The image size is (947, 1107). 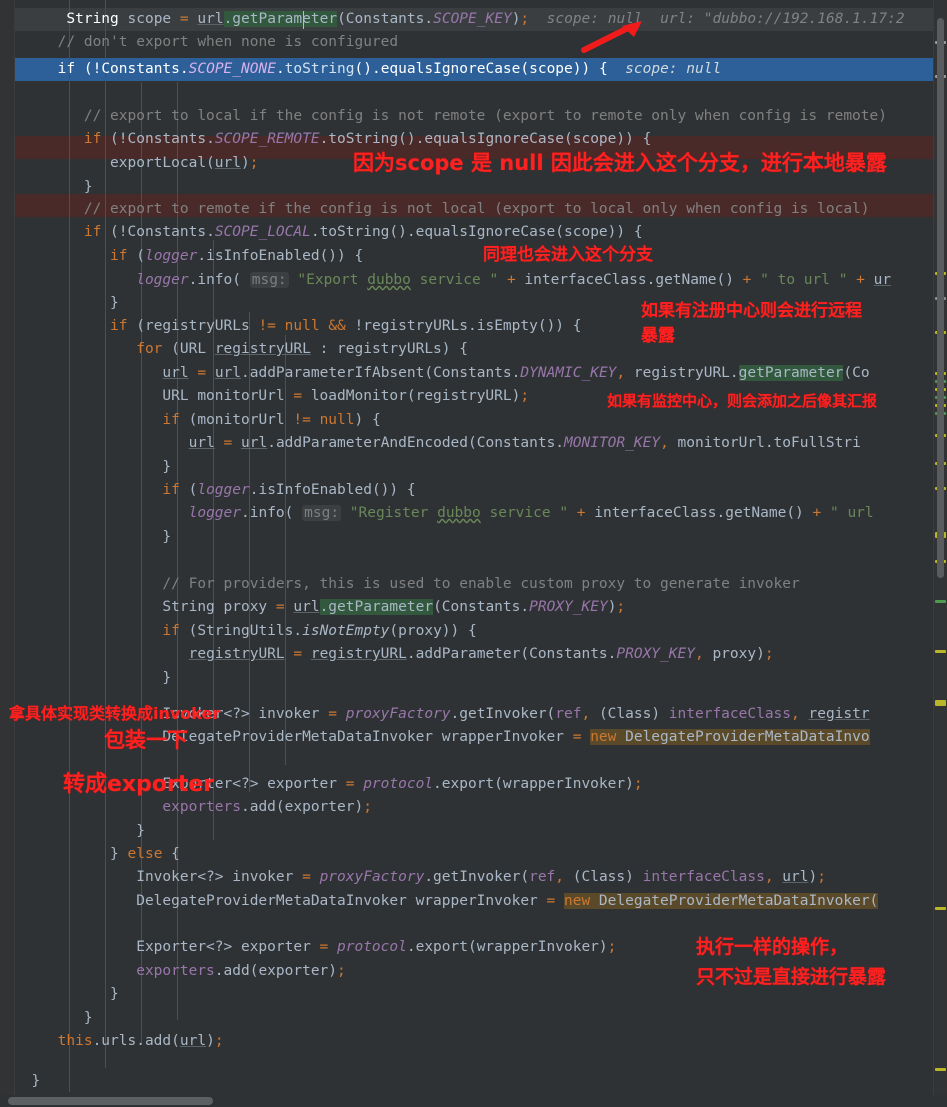 What do you see at coordinates (473, 854) in the screenshot?
I see `code-line: } else {` at bounding box center [473, 854].